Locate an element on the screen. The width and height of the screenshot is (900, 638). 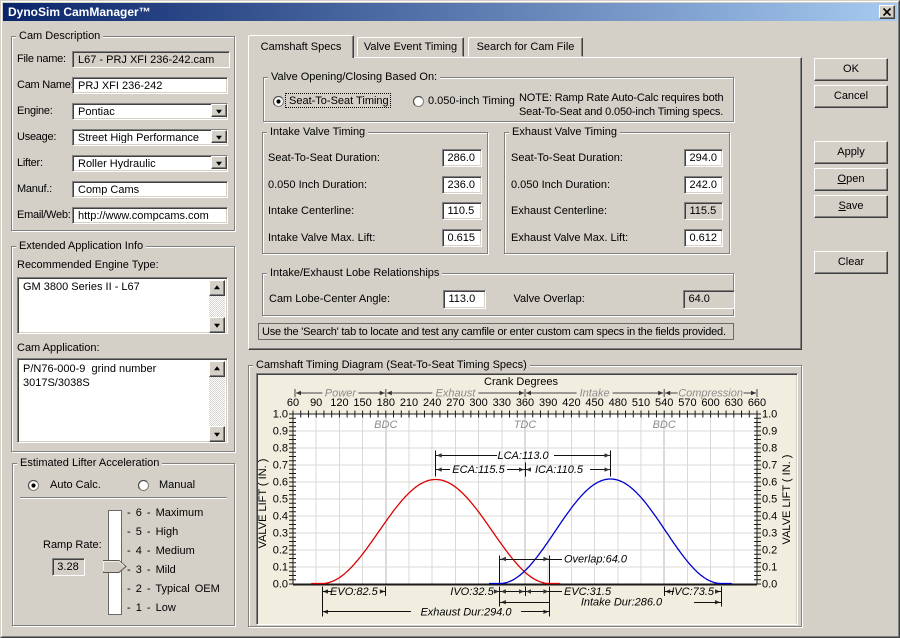
svg-text: Exhaust is located at coordinates (456, 394).